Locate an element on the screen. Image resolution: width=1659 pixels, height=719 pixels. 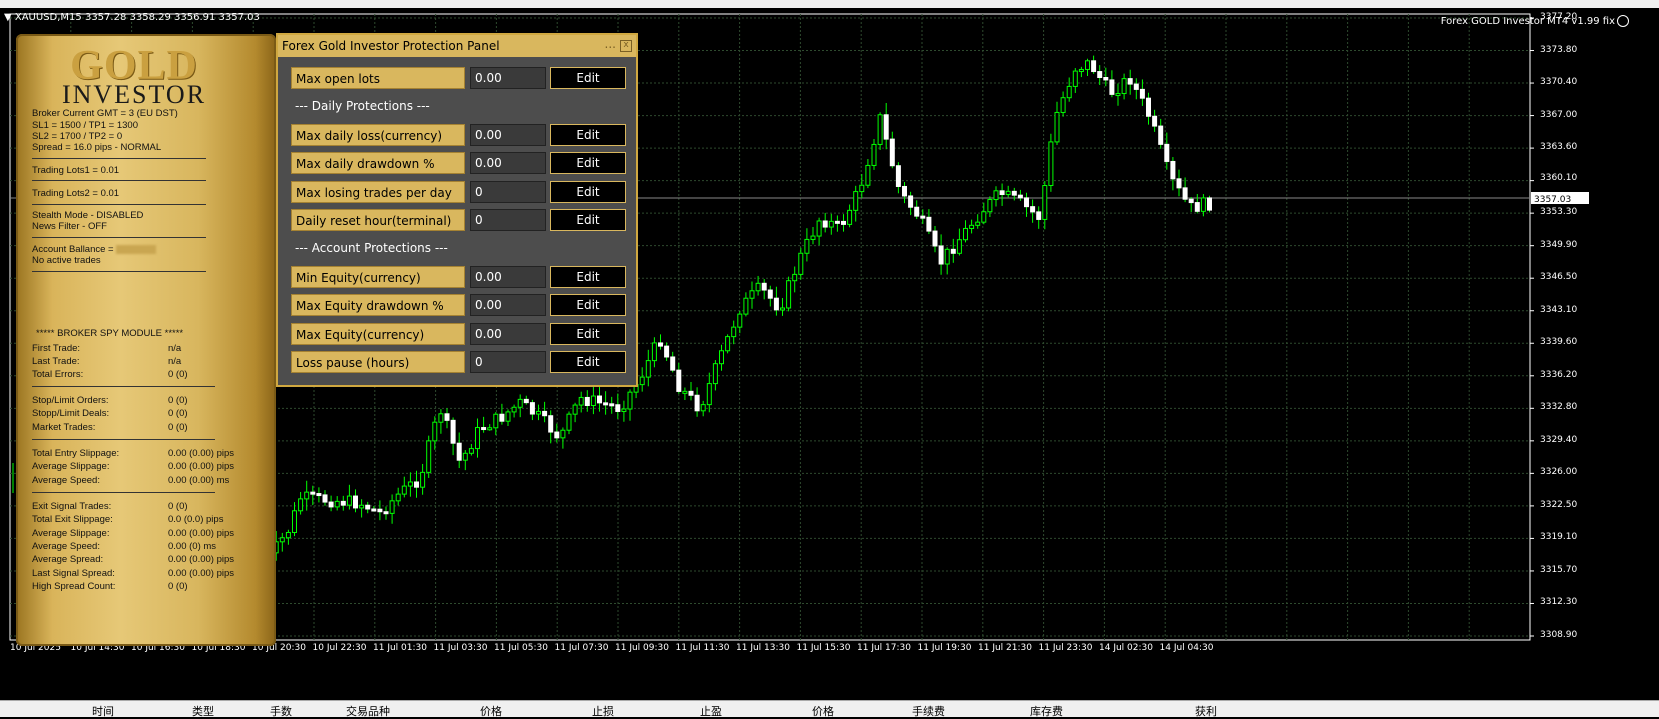
trading-lots-2: Trading Lots2 = 0.01 is located at coordinates (76, 193).